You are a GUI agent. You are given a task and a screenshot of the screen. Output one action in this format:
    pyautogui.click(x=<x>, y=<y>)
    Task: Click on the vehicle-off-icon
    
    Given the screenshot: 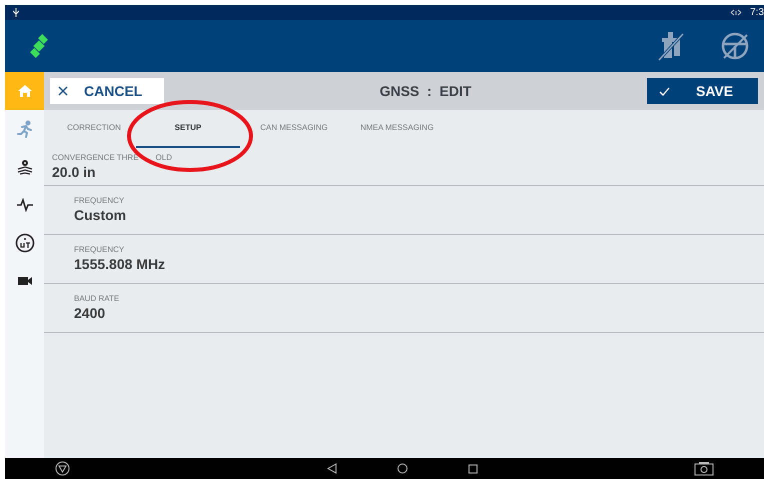 What is the action you would take?
    pyautogui.click(x=671, y=46)
    